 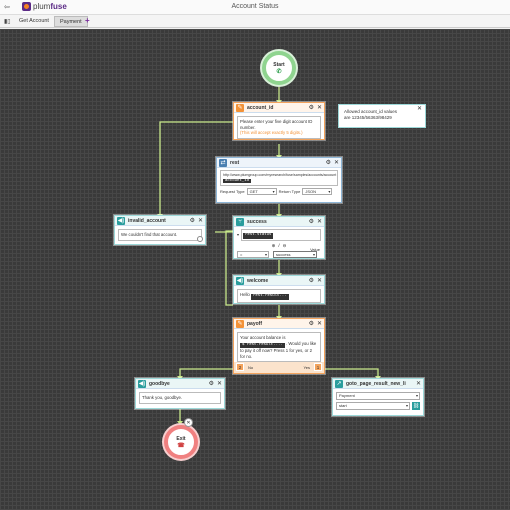 I want to click on prompt-text: Hello, so click(x=245, y=294).